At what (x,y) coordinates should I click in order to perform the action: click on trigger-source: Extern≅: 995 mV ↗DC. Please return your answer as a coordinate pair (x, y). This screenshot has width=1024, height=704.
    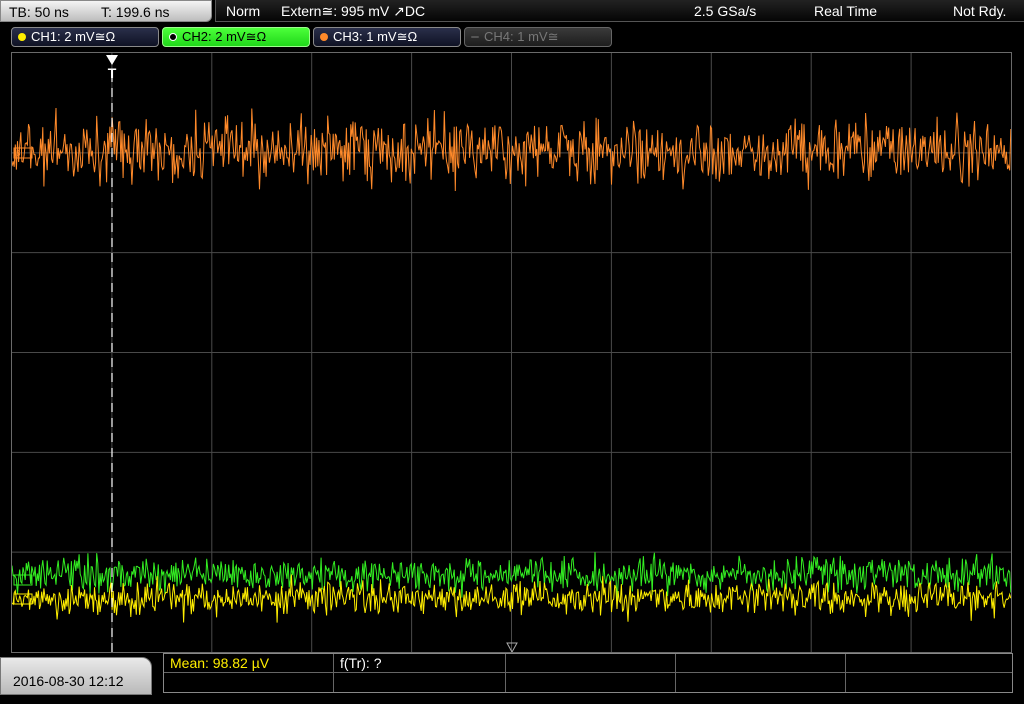
    Looking at the image, I should click on (353, 11).